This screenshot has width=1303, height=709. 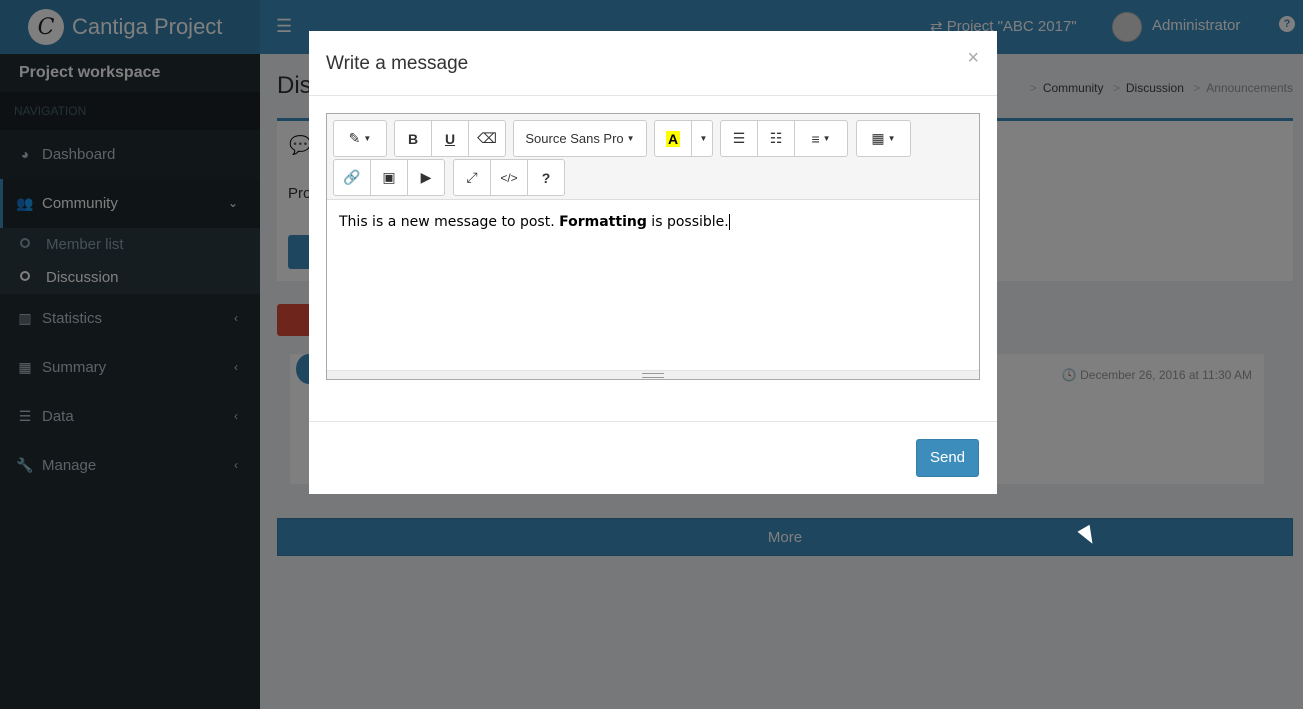 I want to click on magic-wand-icon: ✎, so click(x=354, y=138).